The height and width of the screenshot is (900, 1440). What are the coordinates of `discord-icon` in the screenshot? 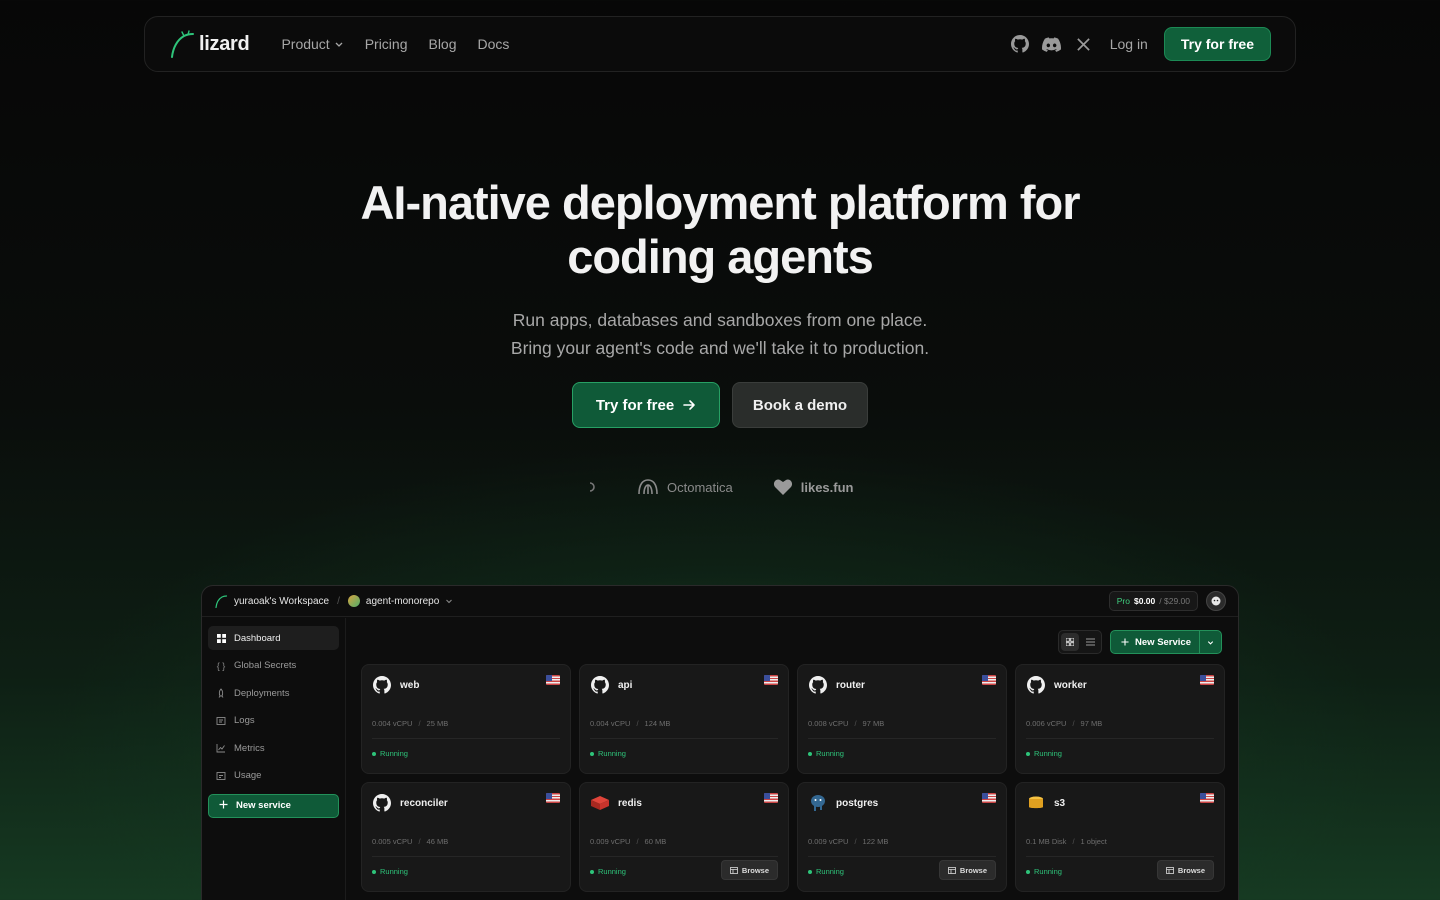 It's located at (1052, 44).